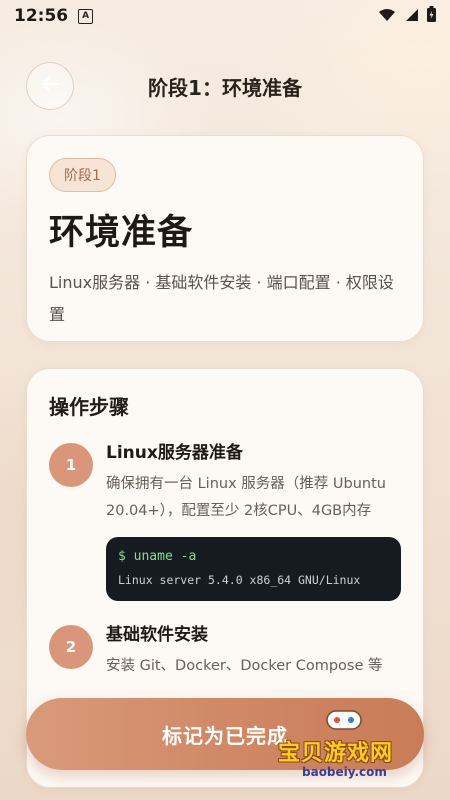 Image resolution: width=450 pixels, height=800 pixels. Describe the element at coordinates (225, 16) in the screenshot. I see `status-bar: 12:56 A` at that location.